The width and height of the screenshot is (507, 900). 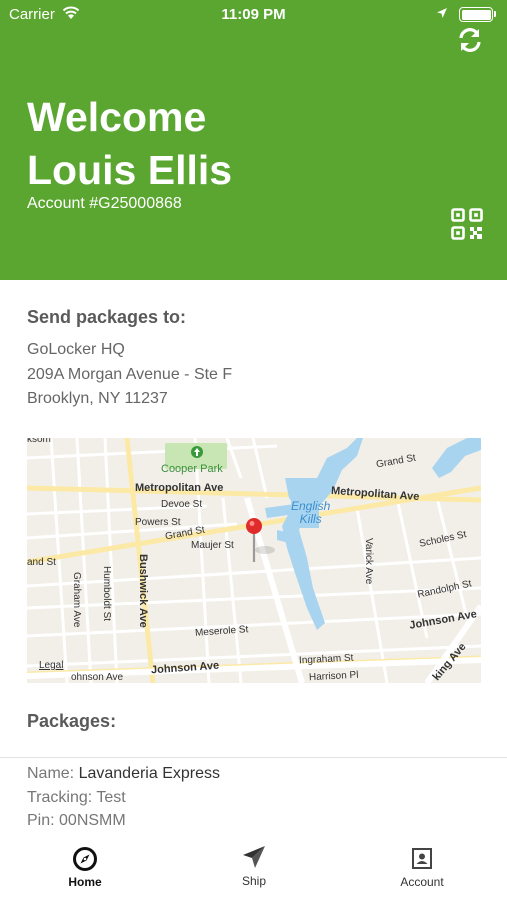 I want to click on status-bar: Carrier 11:09 PM, so click(x=253, y=14).